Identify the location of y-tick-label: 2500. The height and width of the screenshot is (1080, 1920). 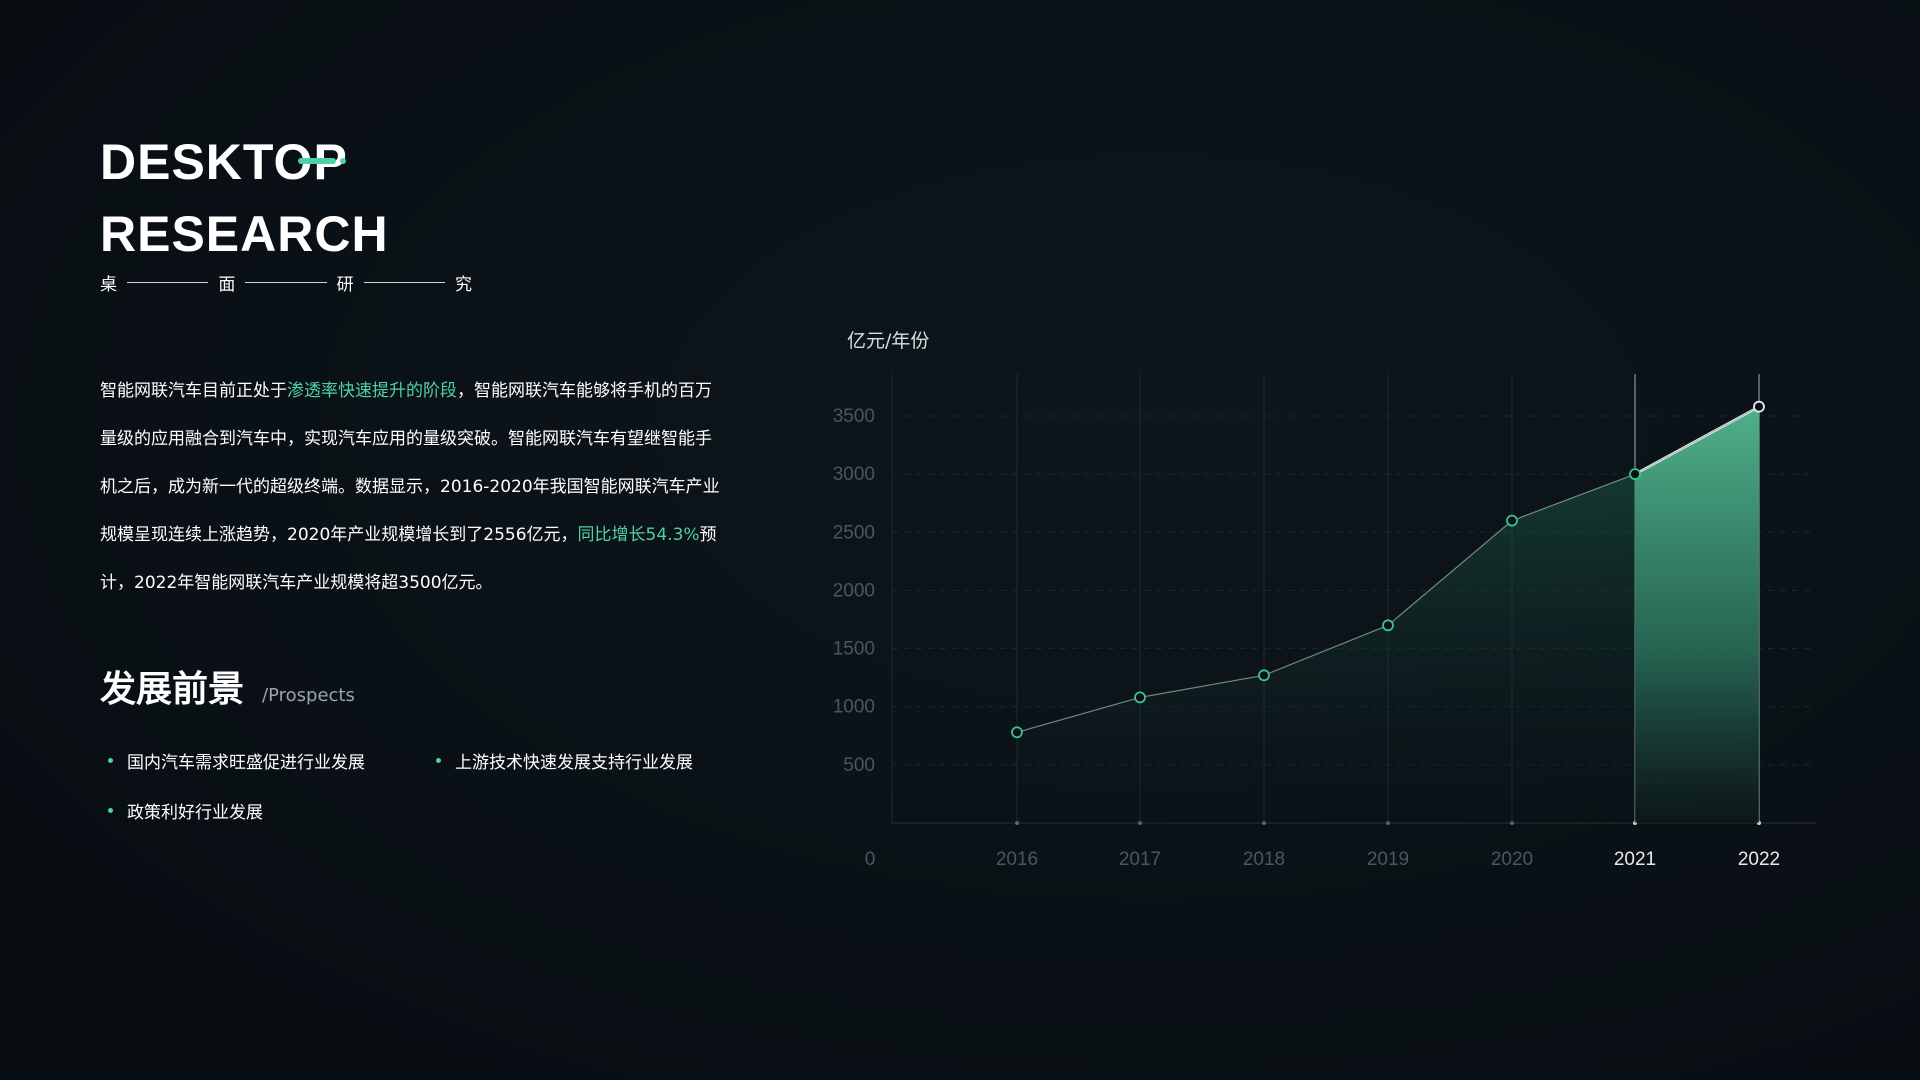
(854, 532).